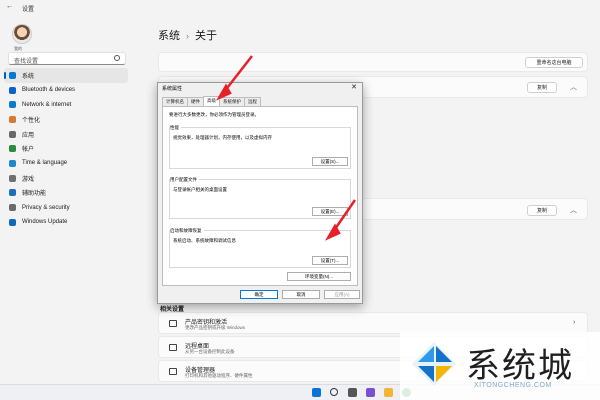 Image resolution: width=600 pixels, height=400 pixels. What do you see at coordinates (434, 364) in the screenshot?
I see `windows-logo-icon` at bounding box center [434, 364].